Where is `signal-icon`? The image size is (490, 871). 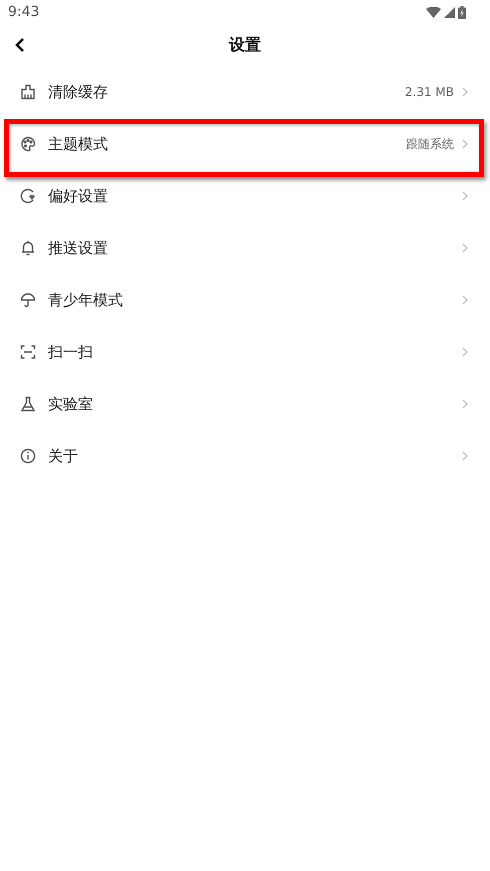
signal-icon is located at coordinates (449, 12).